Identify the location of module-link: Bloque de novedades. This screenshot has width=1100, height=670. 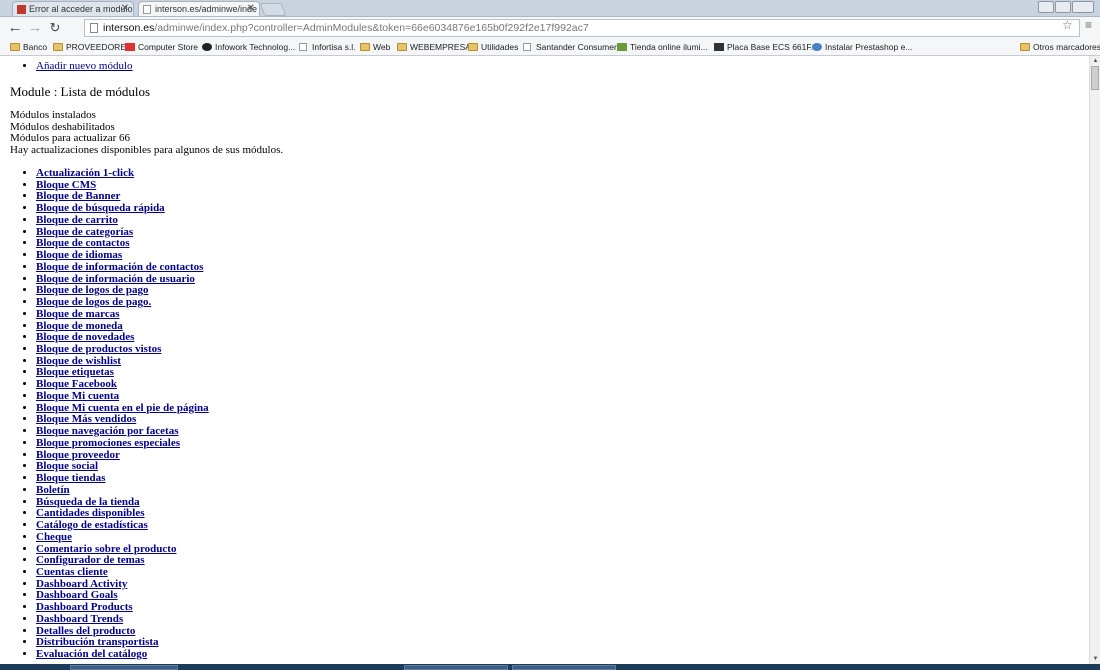
(85, 337).